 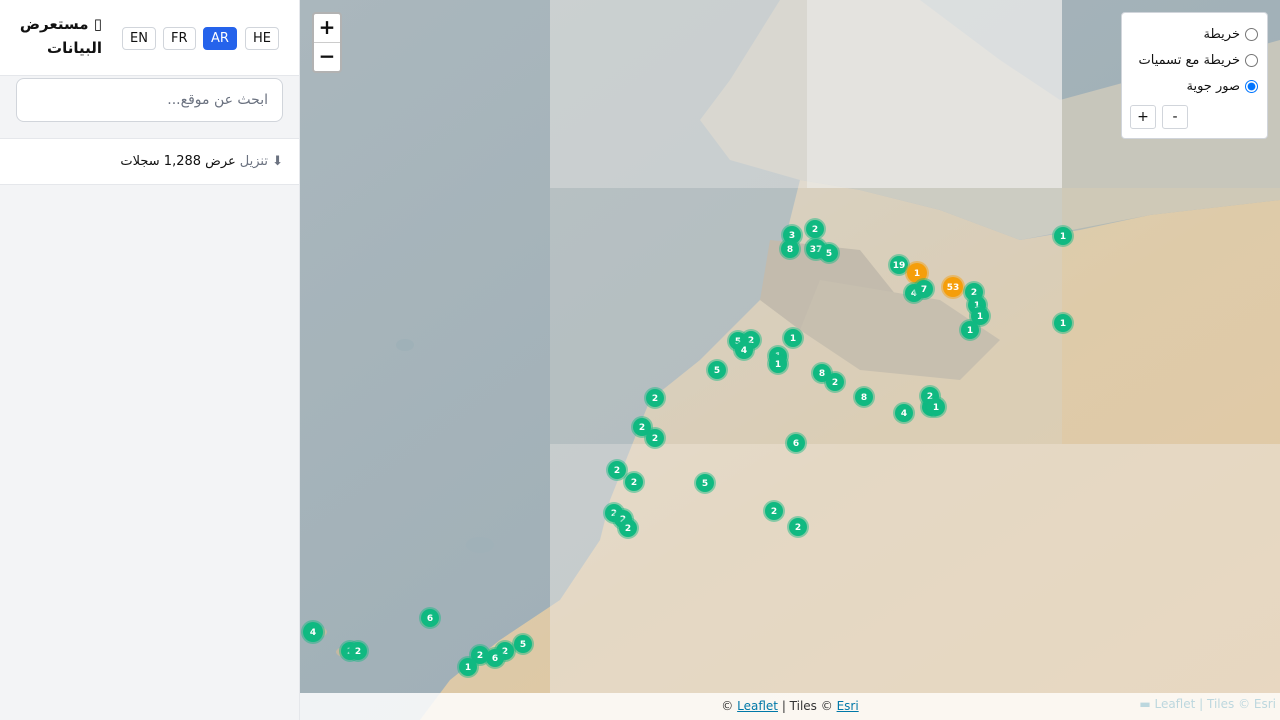 I want to click on sidebar-header: ▯ مستعرض البيانات EN FR AR HE, so click(x=149, y=38).